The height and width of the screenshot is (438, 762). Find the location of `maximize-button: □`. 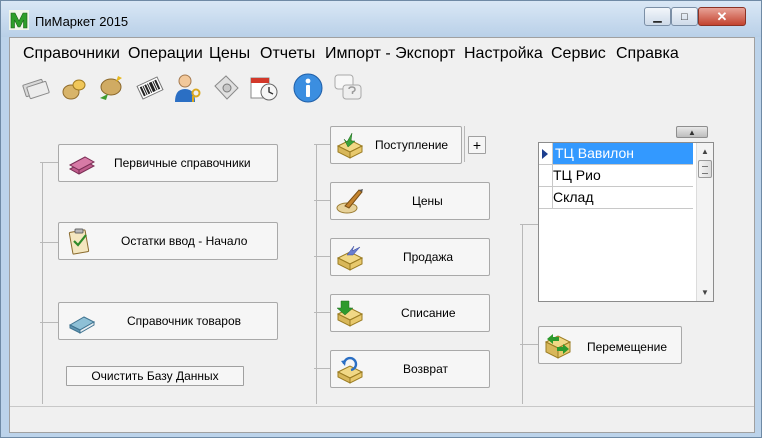

maximize-button: □ is located at coordinates (684, 16).